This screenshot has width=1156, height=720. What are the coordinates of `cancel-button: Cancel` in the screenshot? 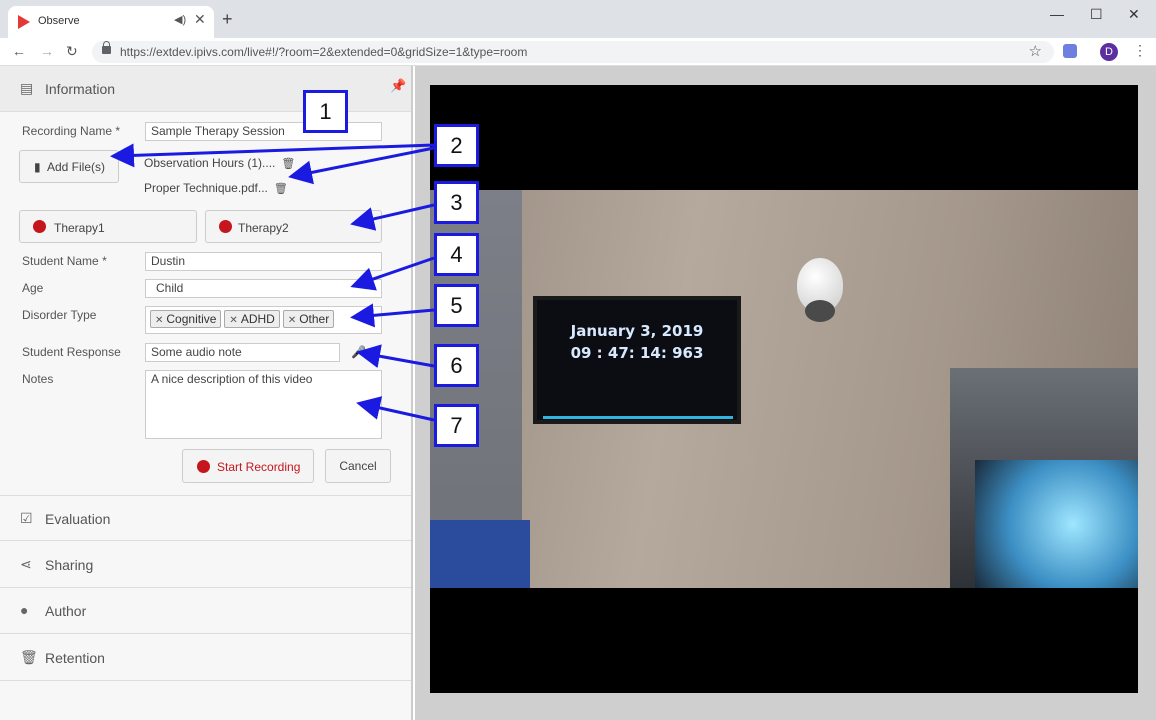 It's located at (358, 466).